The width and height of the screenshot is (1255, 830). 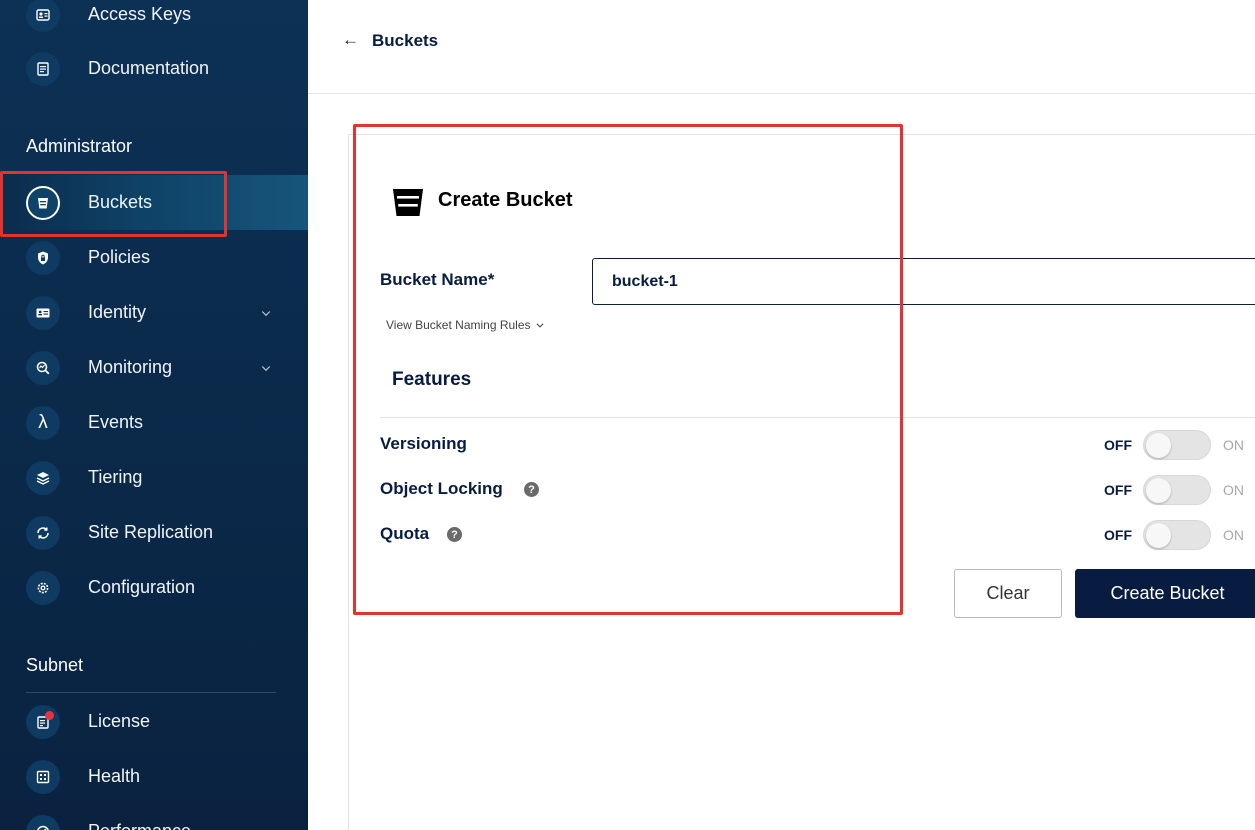 What do you see at coordinates (1008, 593) in the screenshot?
I see `clear-button: Clear` at bounding box center [1008, 593].